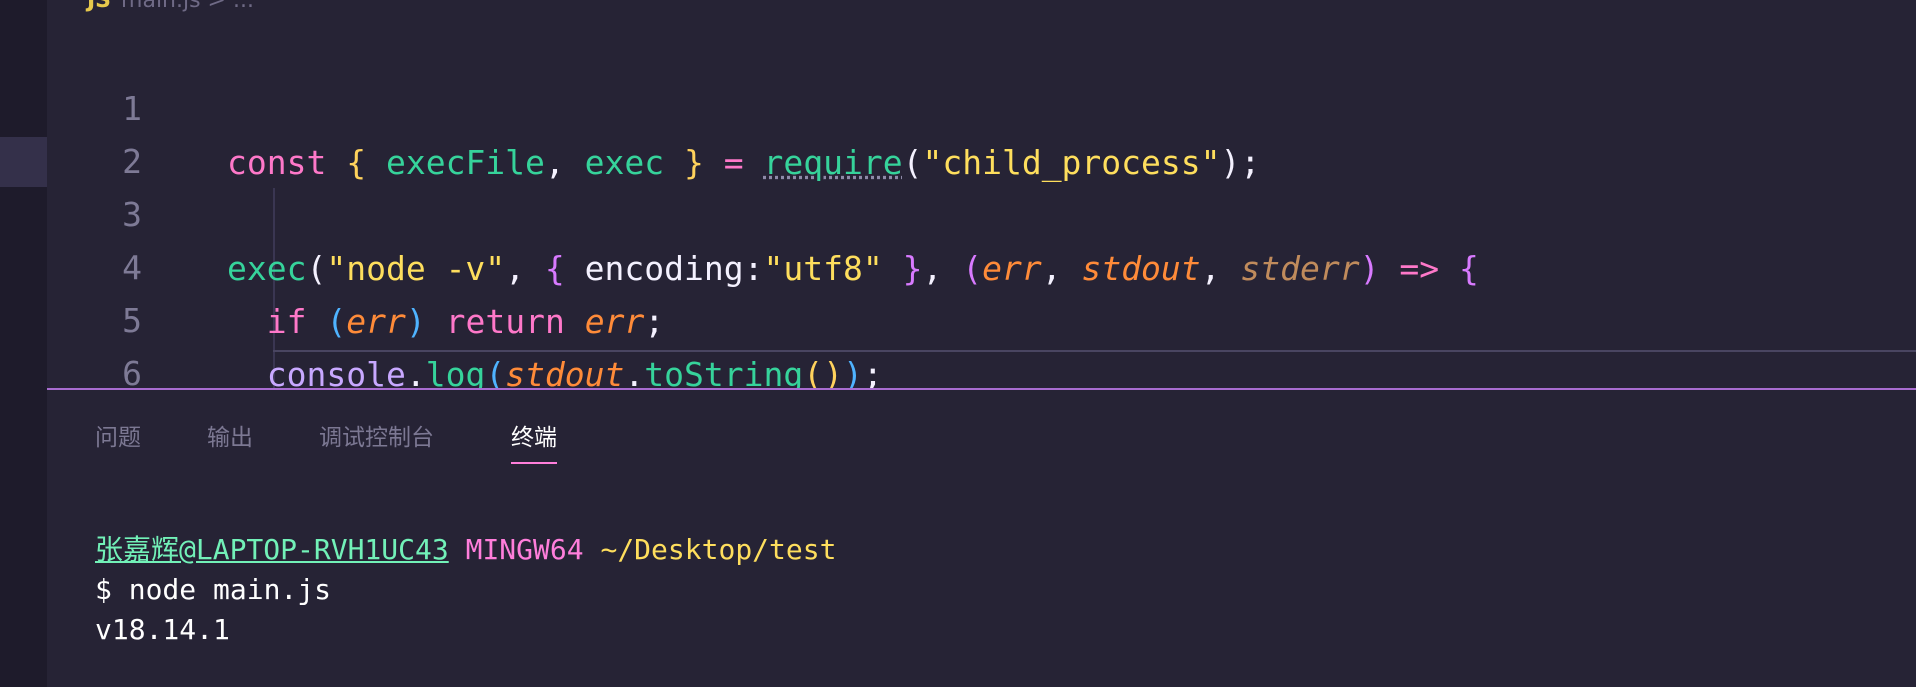  Describe the element at coordinates (94, 131) in the screenshot. I see `code-line-2: 2` at that location.